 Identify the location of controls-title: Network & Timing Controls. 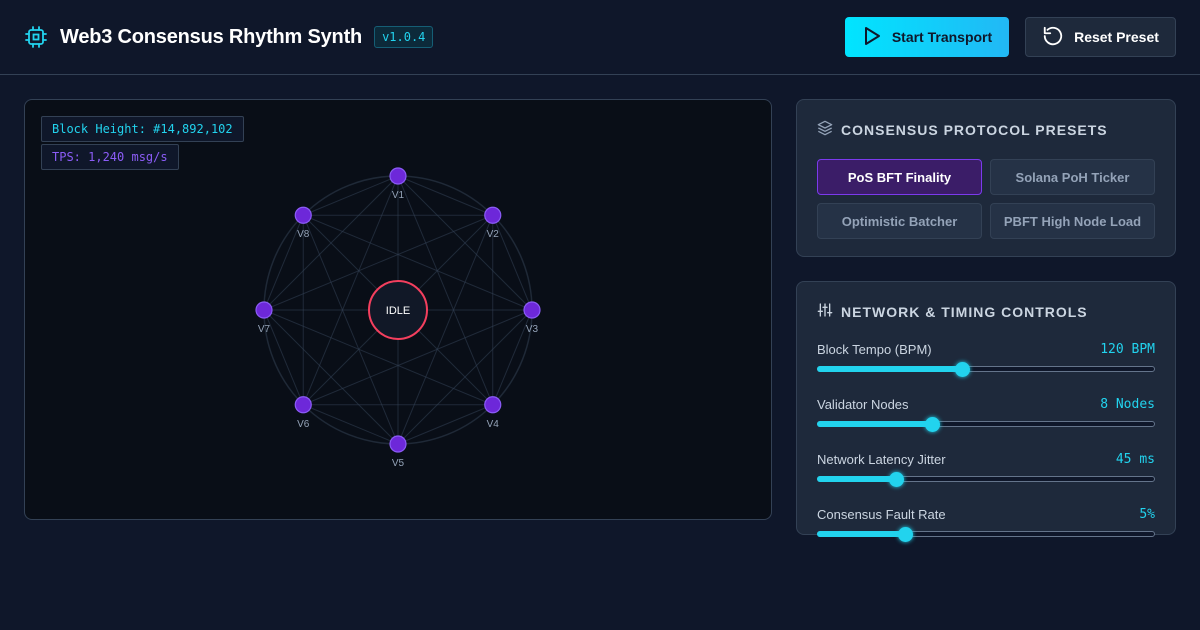
(986, 311).